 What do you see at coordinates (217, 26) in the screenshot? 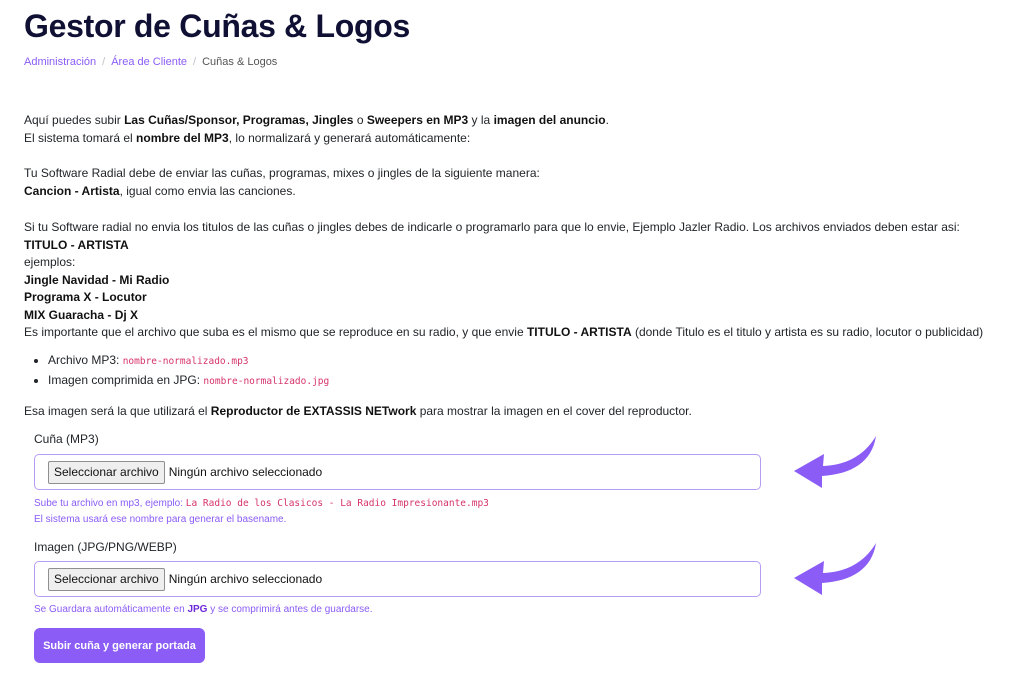
I see `page-title: Gestor de Cuñas & Logos` at bounding box center [217, 26].